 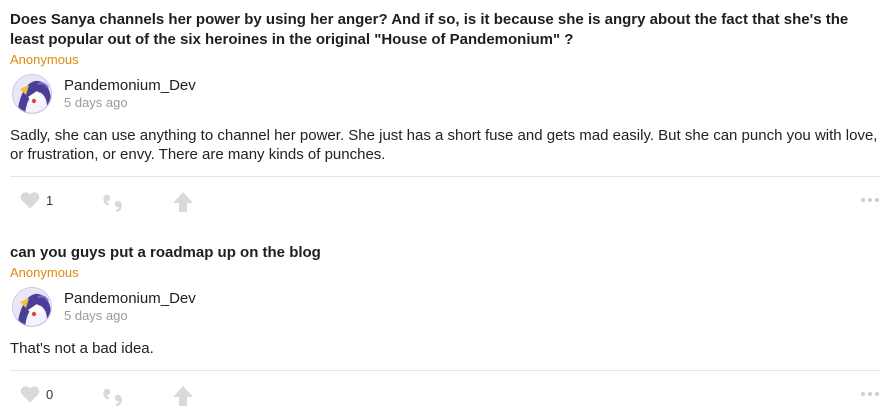 I want to click on like-button: 1, so click(x=36, y=200).